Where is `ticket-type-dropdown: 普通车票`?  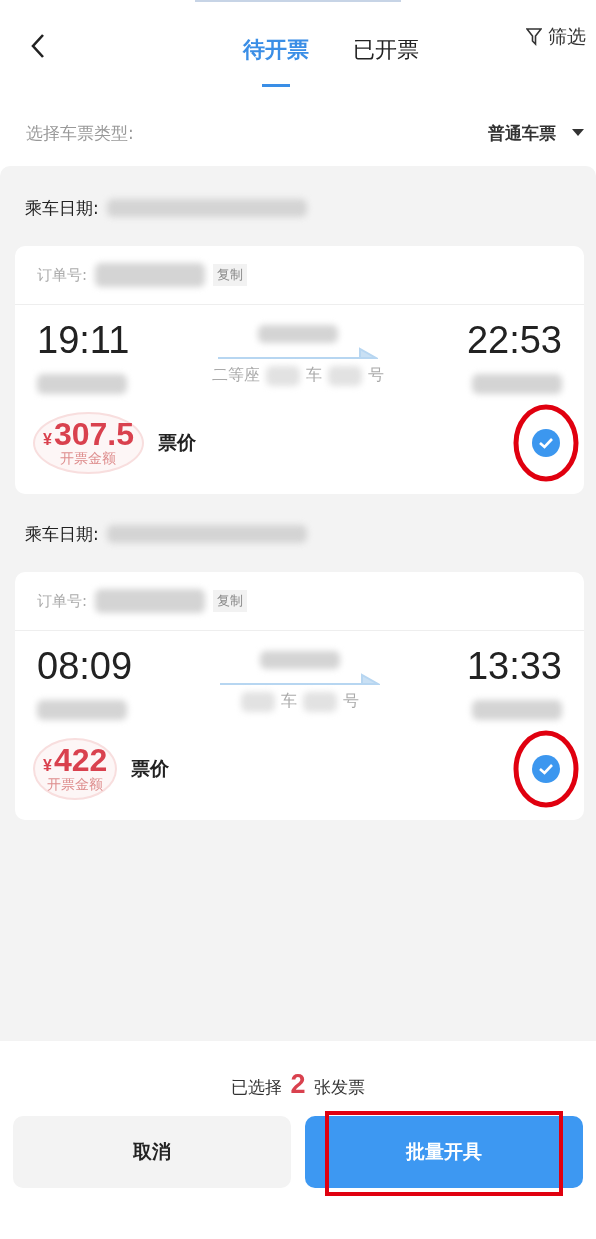
ticket-type-dropdown: 普通车票 is located at coordinates (522, 133).